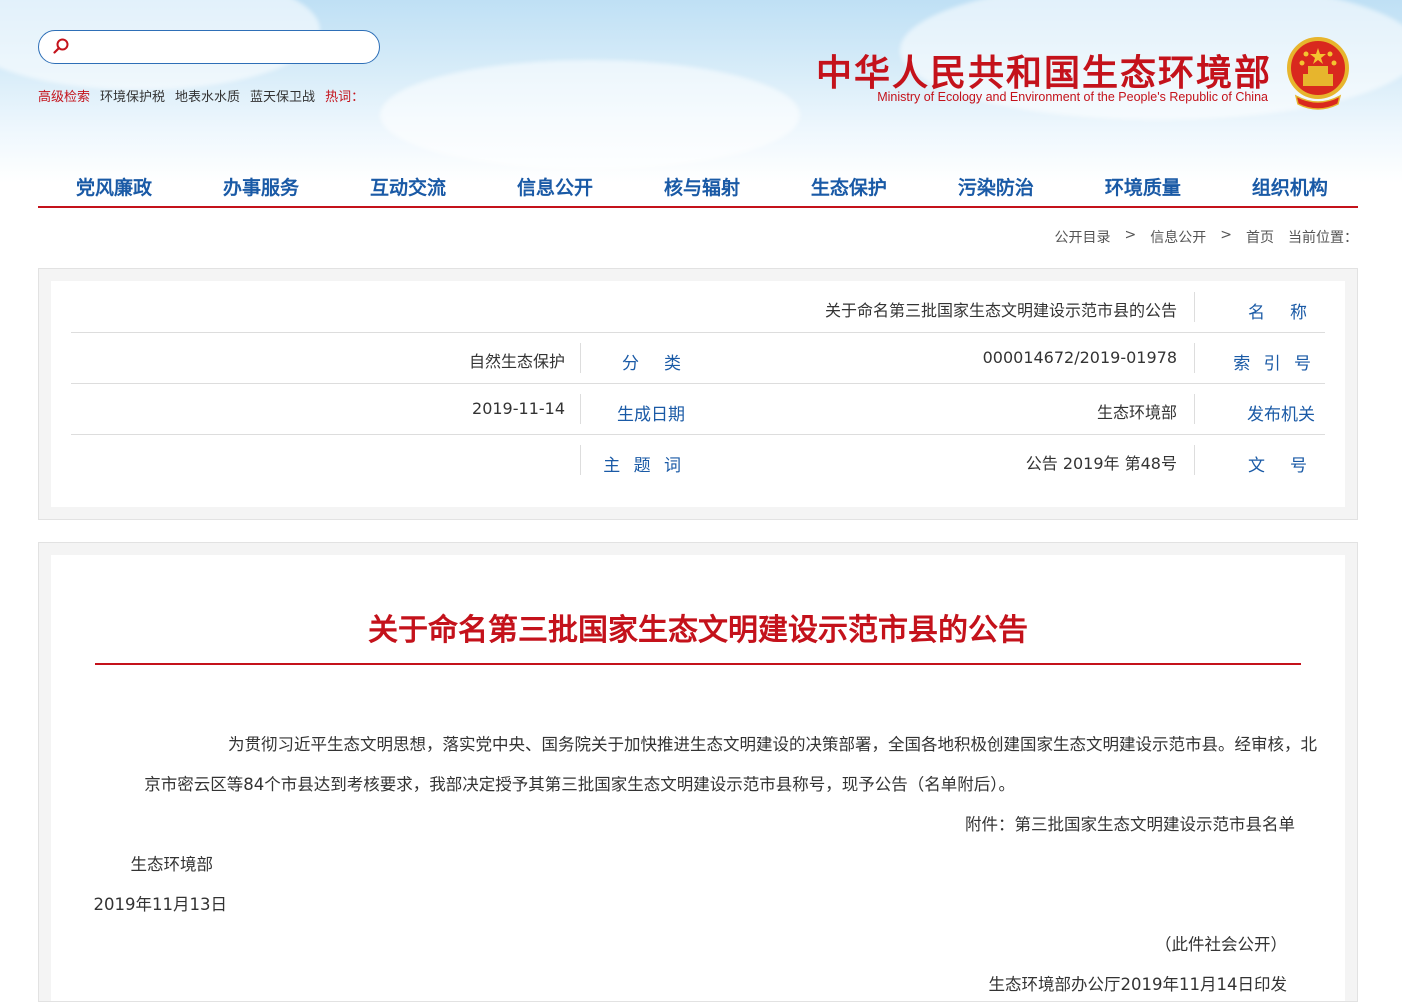 This screenshot has width=1402, height=1002. Describe the element at coordinates (64, 95) in the screenshot. I see `advanced-search-link: 高级检索` at that location.